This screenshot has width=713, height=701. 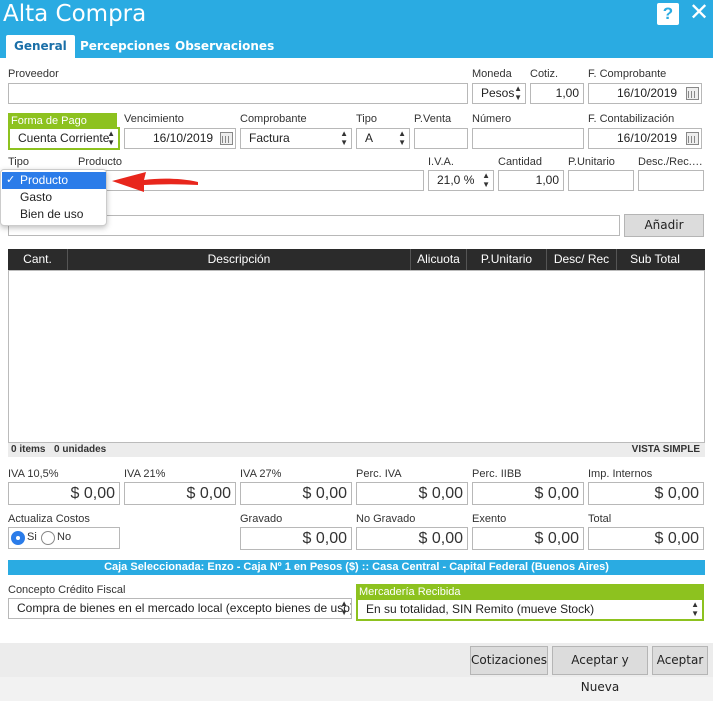 I want to click on proveedor-label: Proveedor, so click(x=33, y=74).